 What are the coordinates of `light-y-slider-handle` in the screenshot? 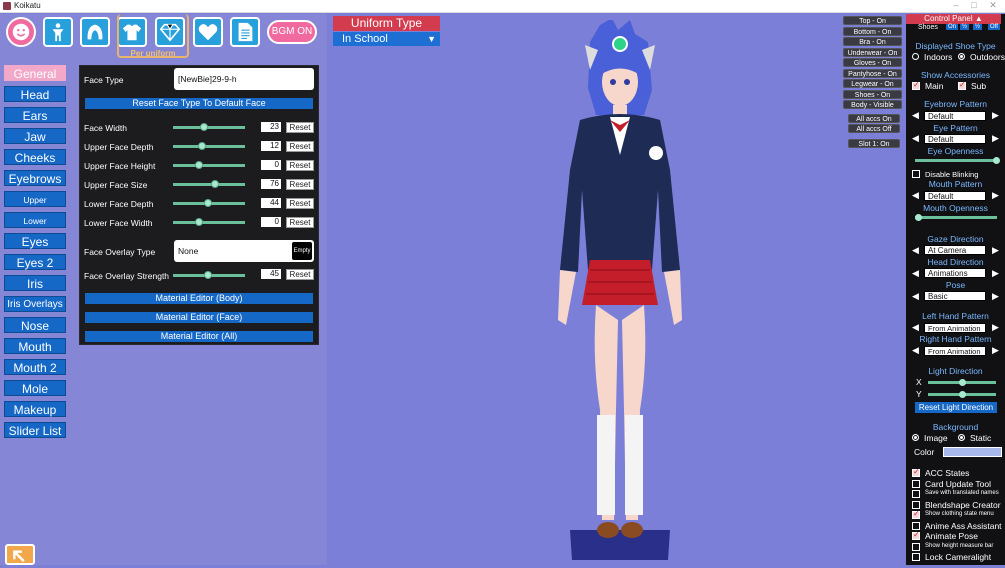 It's located at (962, 394).